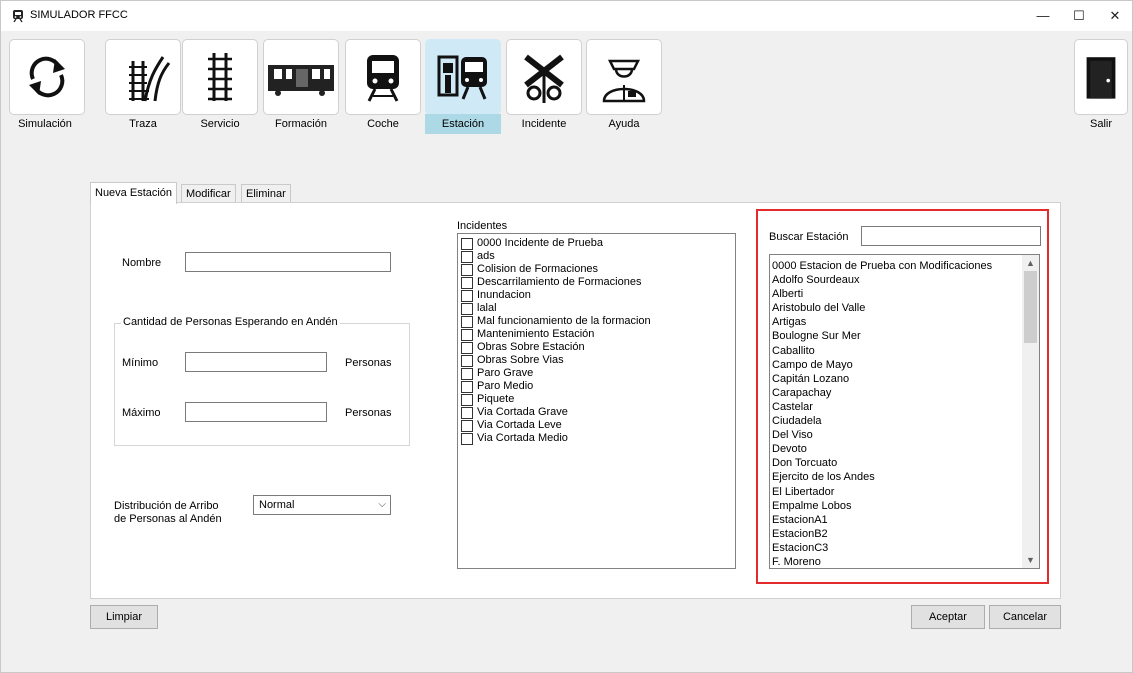 This screenshot has width=1133, height=673. Describe the element at coordinates (301, 77) in the screenshot. I see `train-formation-icon` at that location.